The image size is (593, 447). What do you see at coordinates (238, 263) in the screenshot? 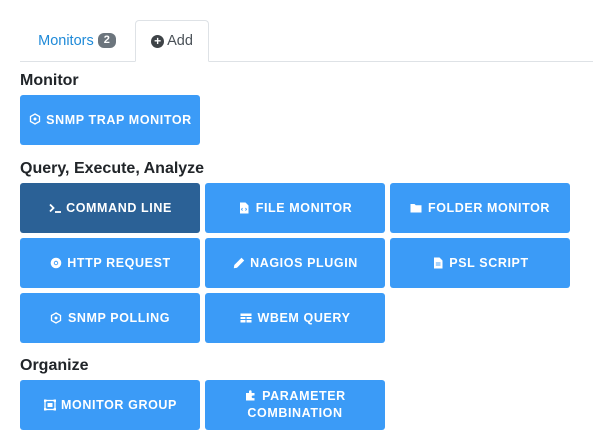
I see `pencil-icon` at bounding box center [238, 263].